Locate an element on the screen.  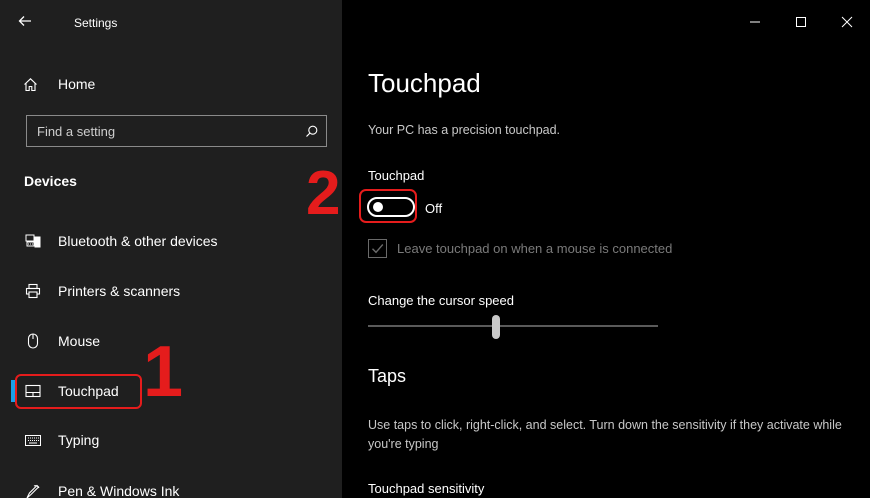
close-icon is located at coordinates (847, 22).